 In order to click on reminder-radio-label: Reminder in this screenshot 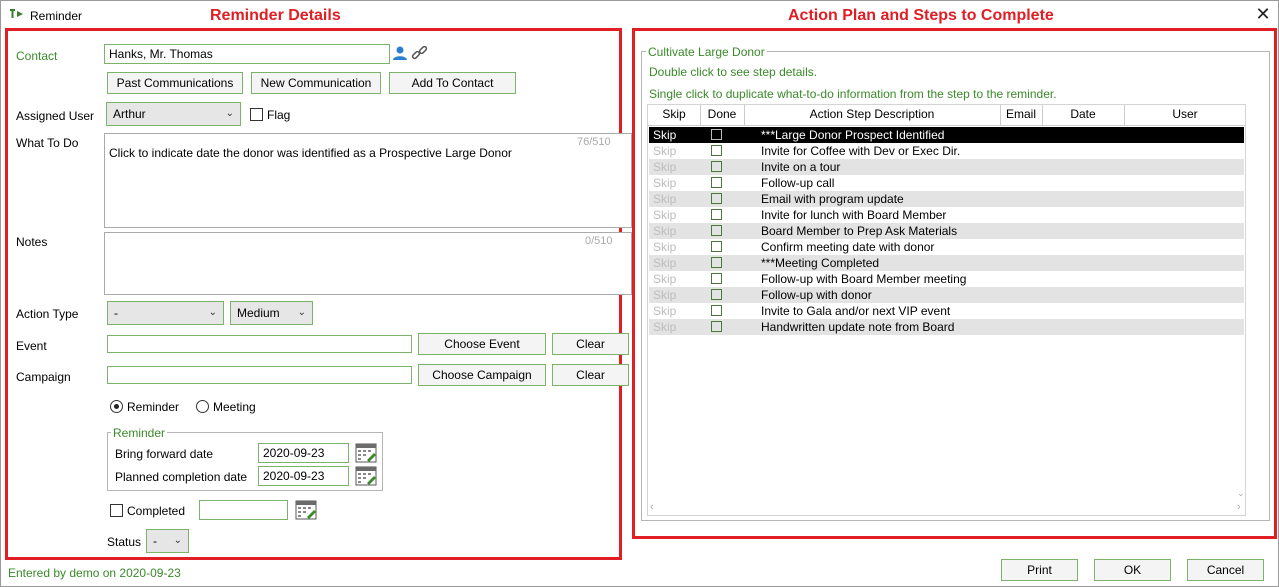, I will do `click(153, 407)`.